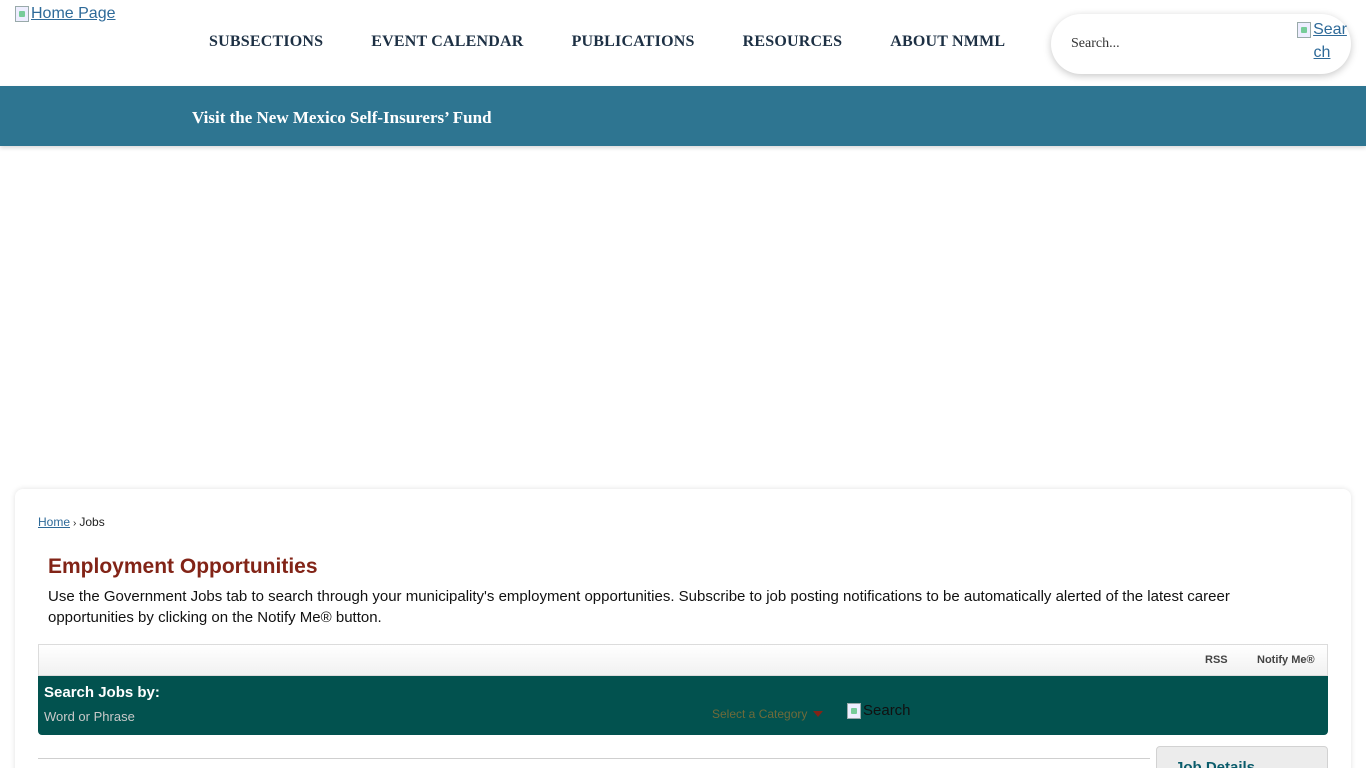 The height and width of the screenshot is (768, 1366). What do you see at coordinates (633, 42) in the screenshot?
I see `nav-item-publications: PUBLICATIONS` at bounding box center [633, 42].